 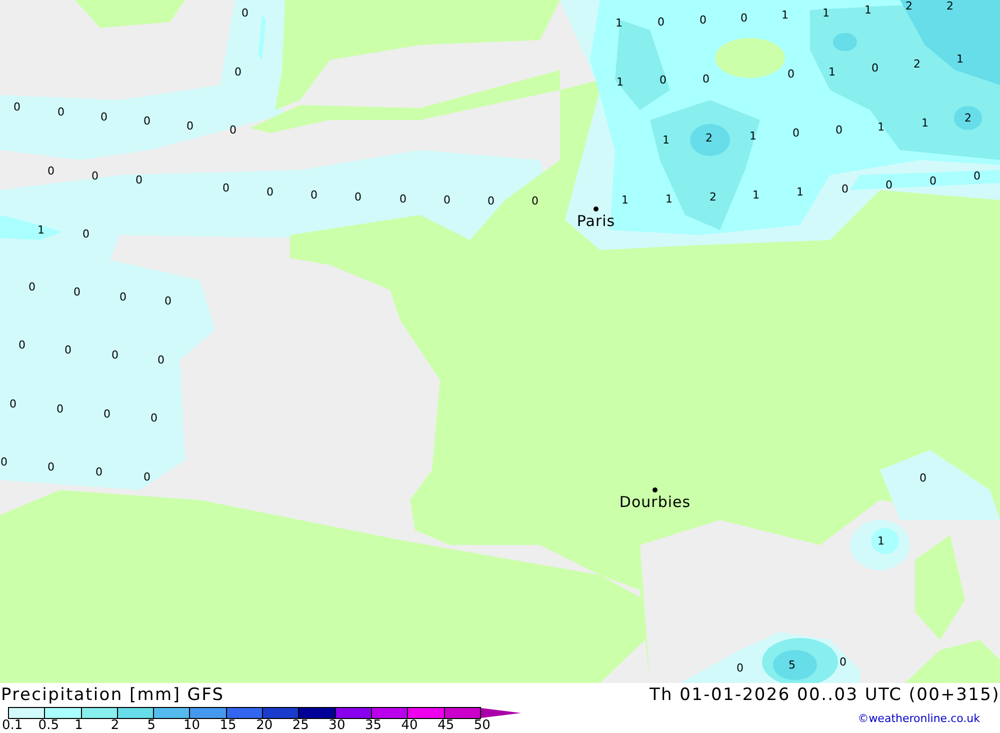 What do you see at coordinates (919, 718) in the screenshot?
I see `credit-link: ©weatheronline.co.uk` at bounding box center [919, 718].